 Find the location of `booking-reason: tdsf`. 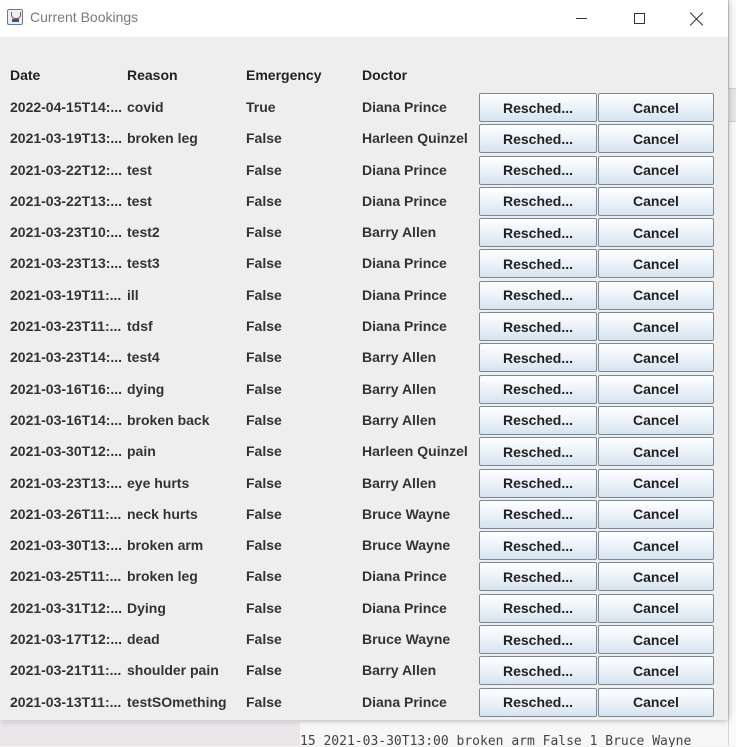

booking-reason: tdsf is located at coordinates (140, 326).